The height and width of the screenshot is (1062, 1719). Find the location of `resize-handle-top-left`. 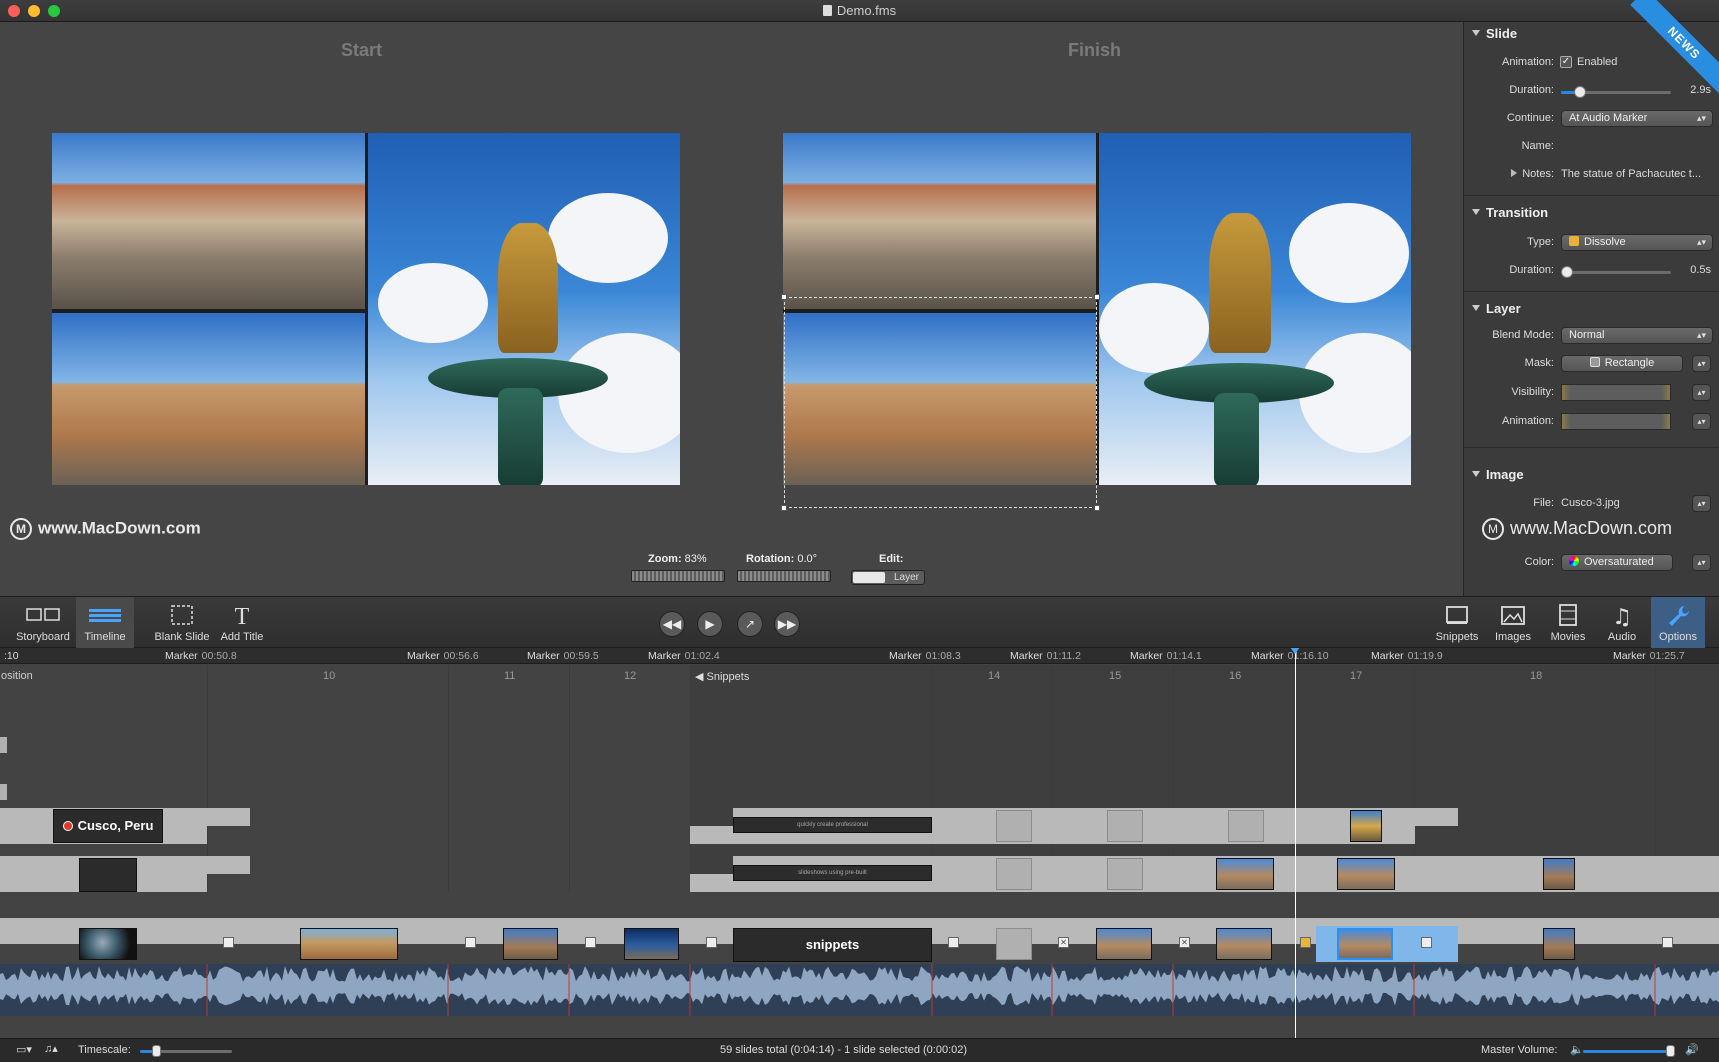

resize-handle-top-left is located at coordinates (784, 297).